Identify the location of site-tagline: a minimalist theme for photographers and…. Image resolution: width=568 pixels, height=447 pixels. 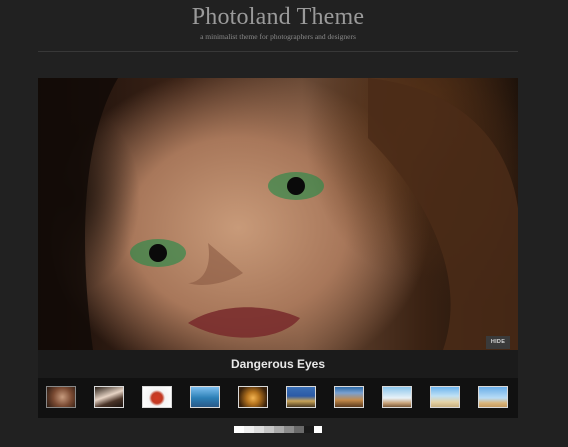
(278, 36).